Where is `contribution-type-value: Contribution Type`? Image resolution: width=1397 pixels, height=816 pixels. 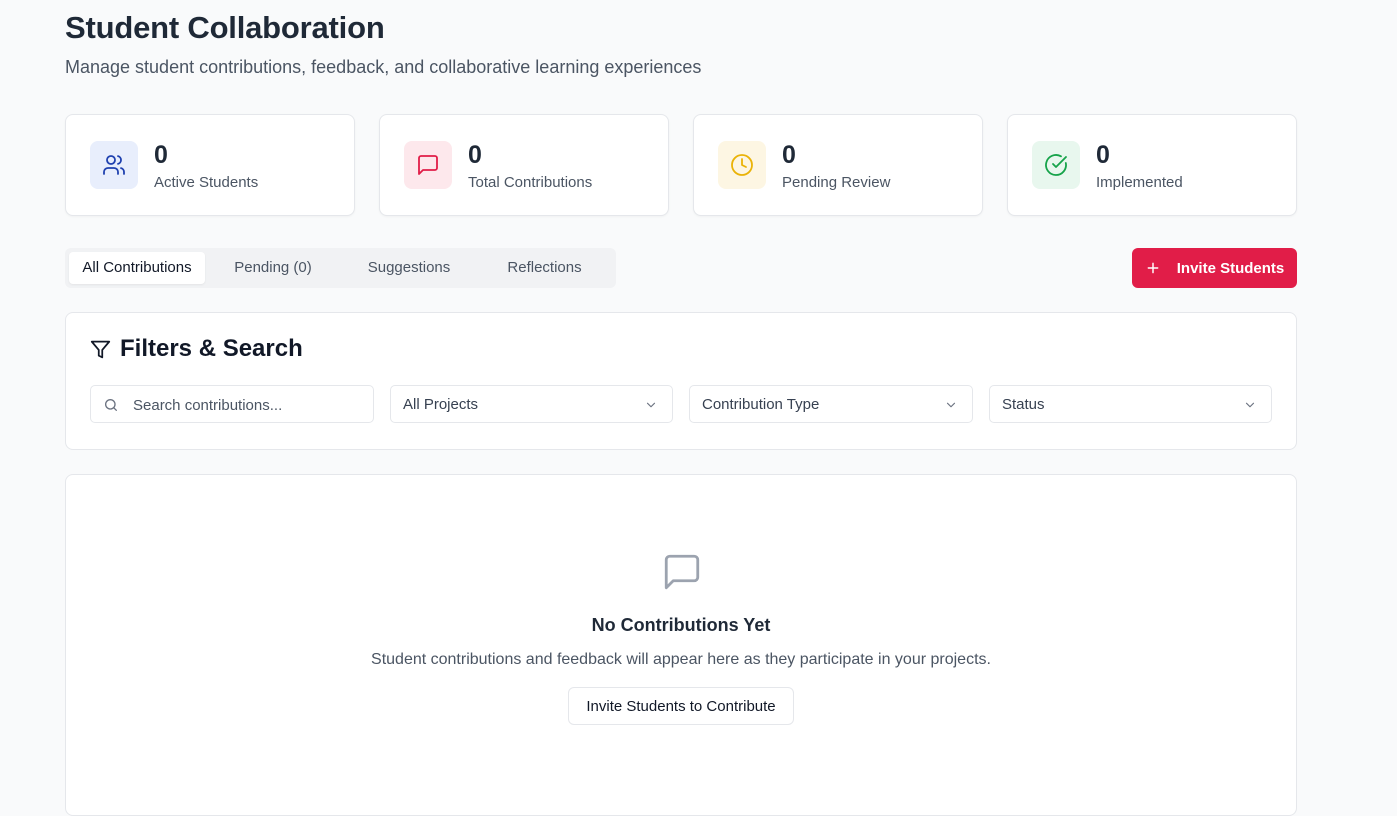 contribution-type-value: Contribution Type is located at coordinates (761, 404).